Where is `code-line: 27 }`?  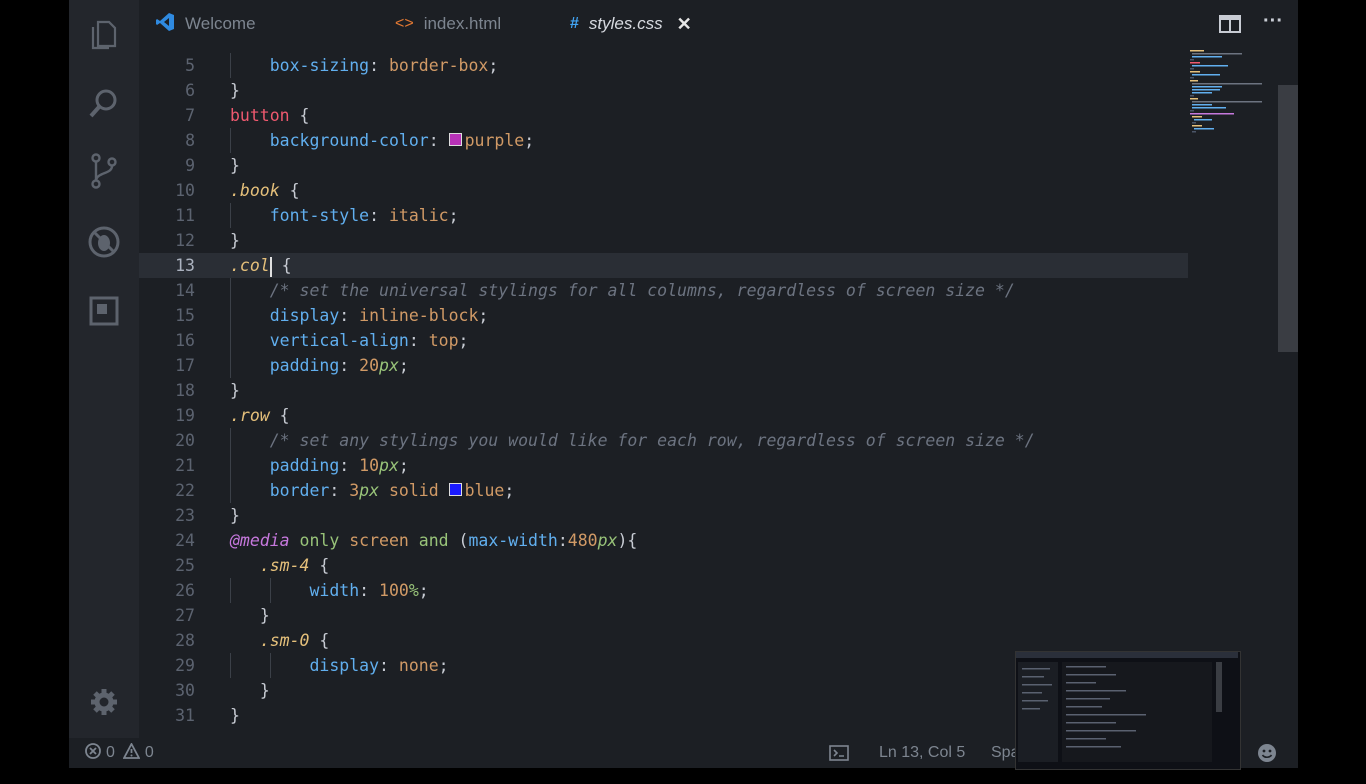 code-line: 27 } is located at coordinates (663, 615).